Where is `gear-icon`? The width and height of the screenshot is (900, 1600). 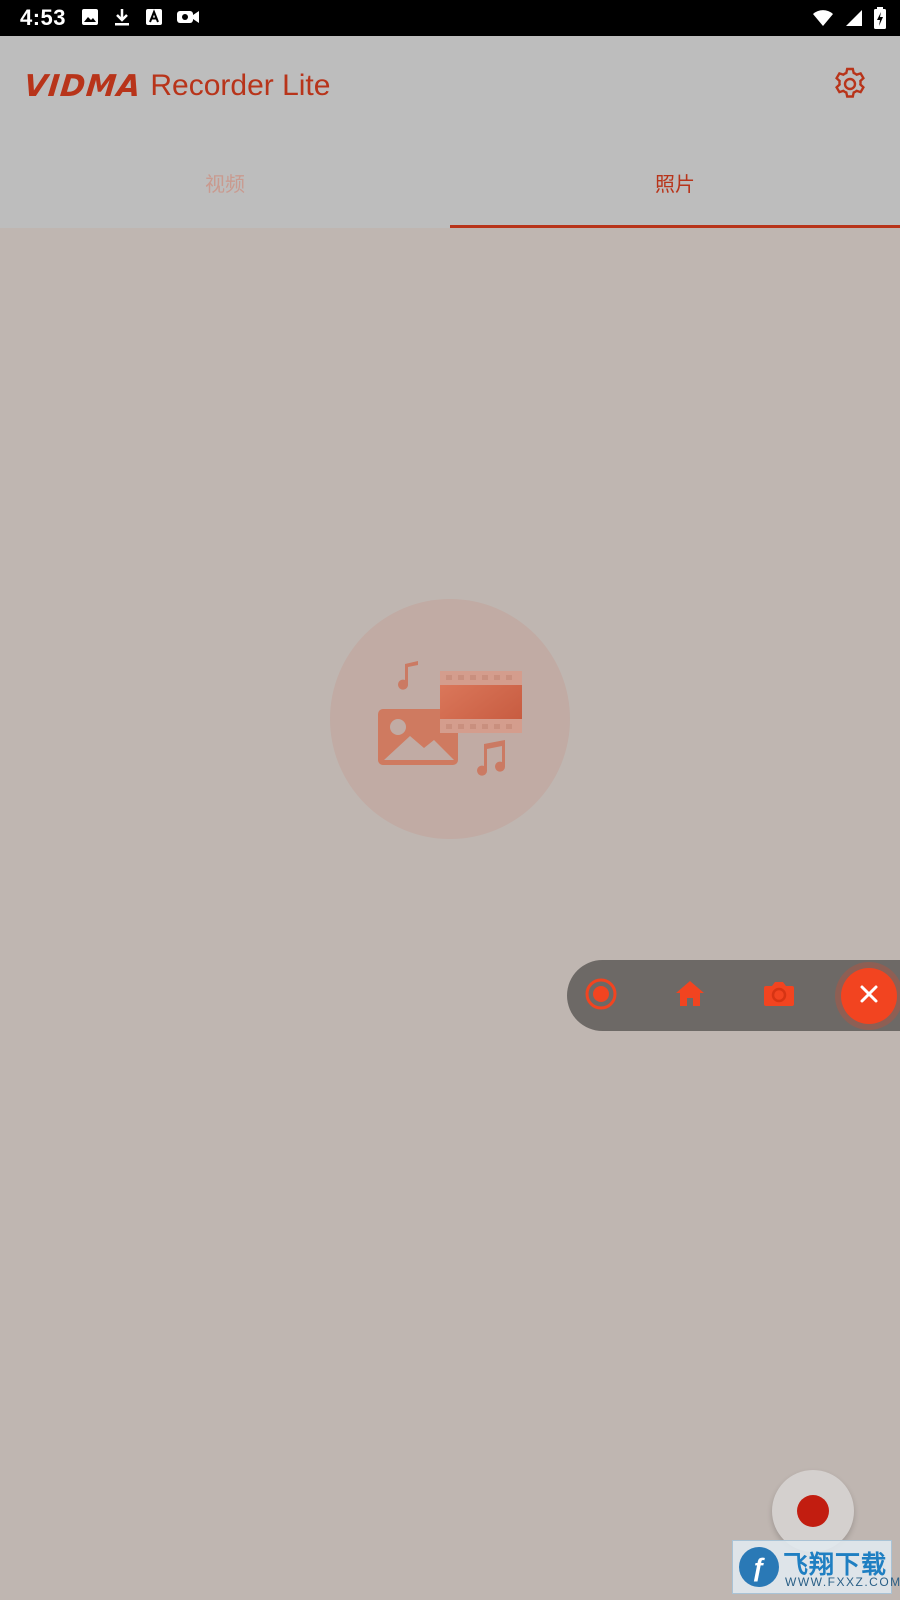 gear-icon is located at coordinates (850, 86).